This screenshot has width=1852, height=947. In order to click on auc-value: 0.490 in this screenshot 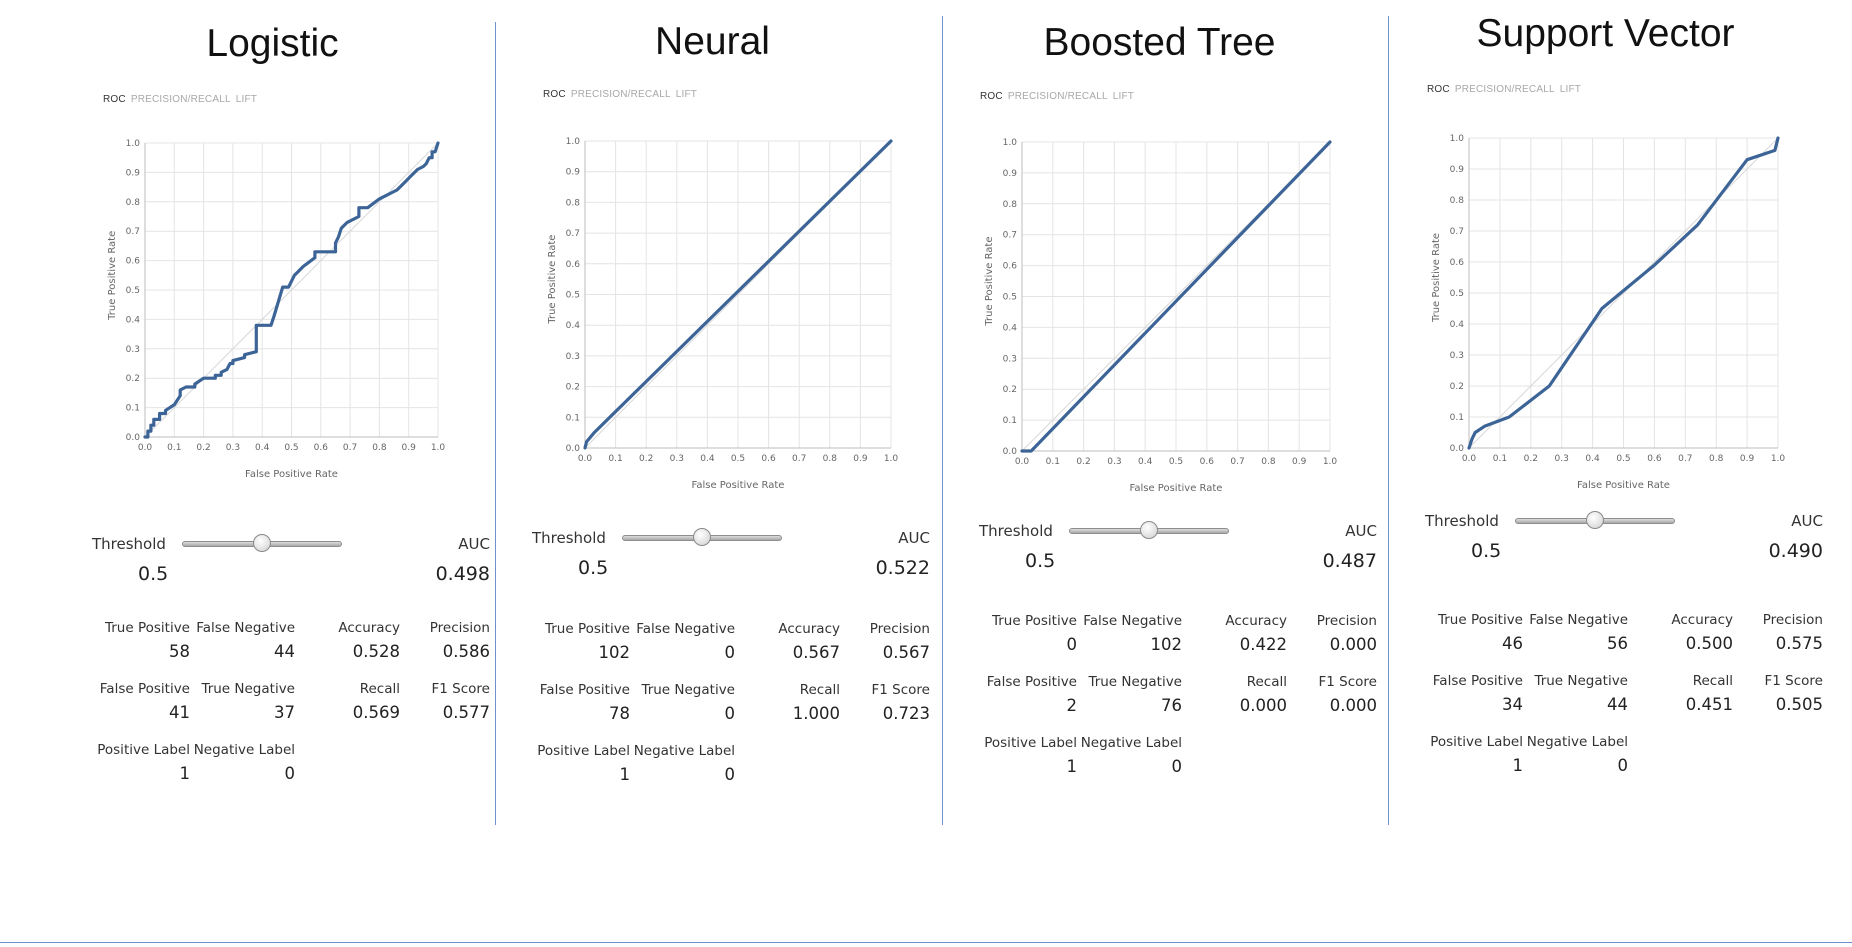, I will do `click(1795, 551)`.